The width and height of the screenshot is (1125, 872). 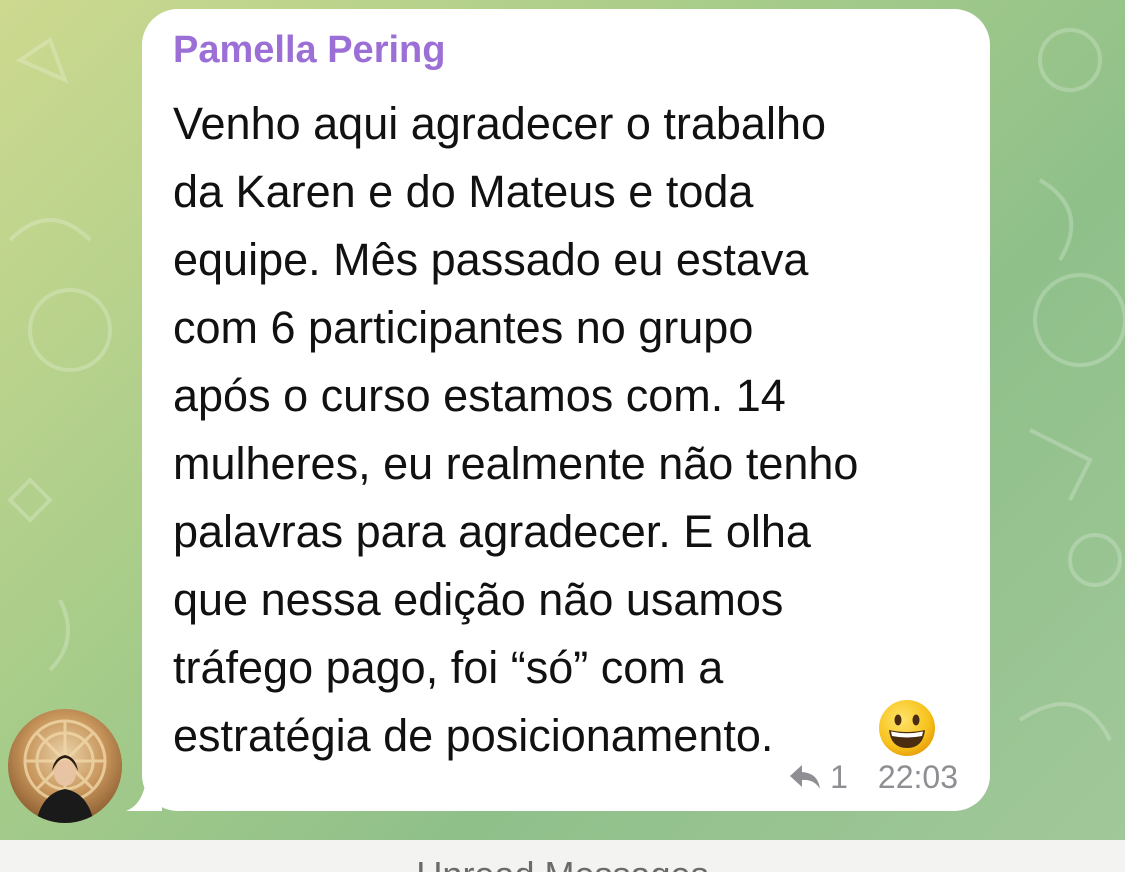 I want to click on unread-messages-label: Unread Messages, so click(x=562, y=863).